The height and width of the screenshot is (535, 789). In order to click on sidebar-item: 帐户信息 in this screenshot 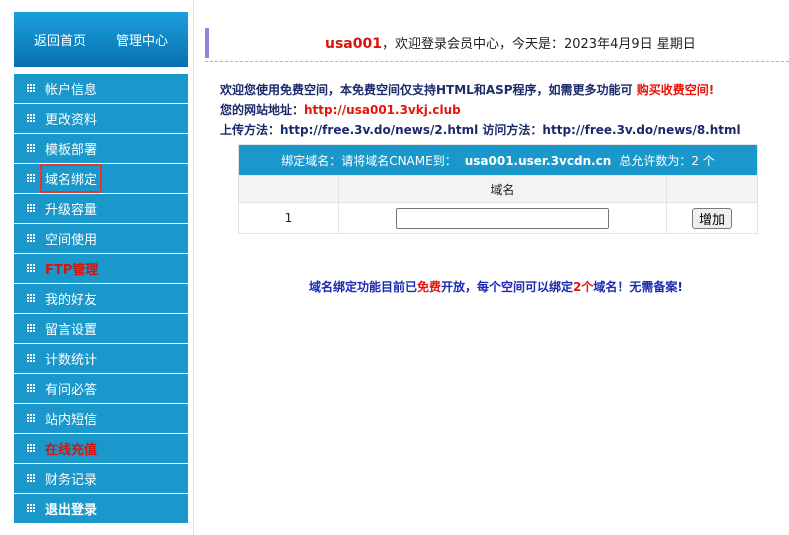, I will do `click(101, 88)`.